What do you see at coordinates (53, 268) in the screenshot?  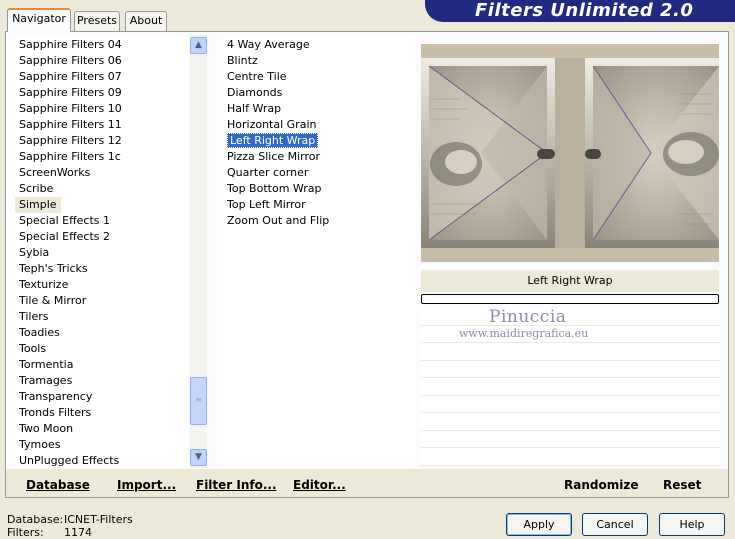 I see `category-list-item-label: Teph's Tricks` at bounding box center [53, 268].